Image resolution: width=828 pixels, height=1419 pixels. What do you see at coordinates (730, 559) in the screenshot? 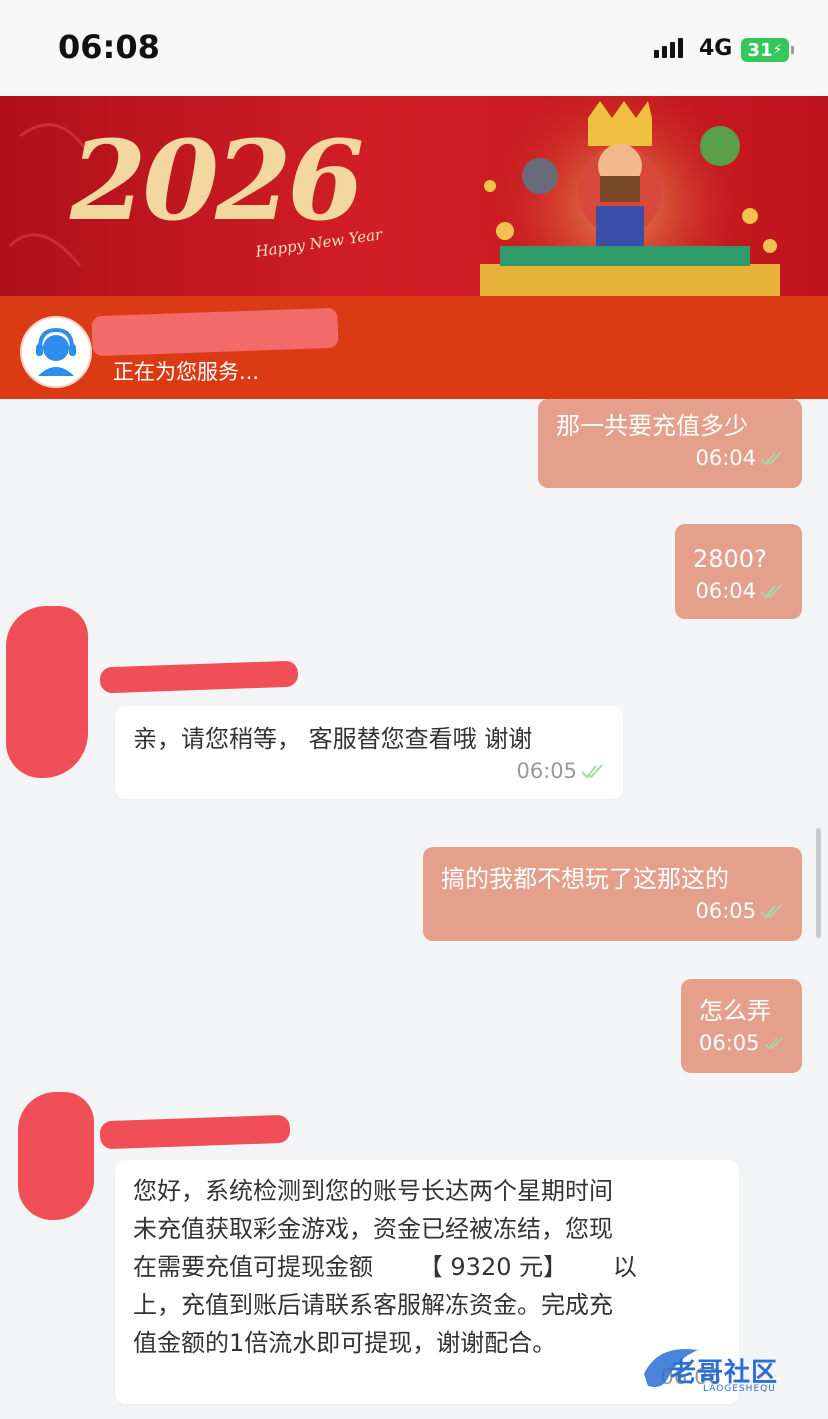
I see `message-text: 2800?` at bounding box center [730, 559].